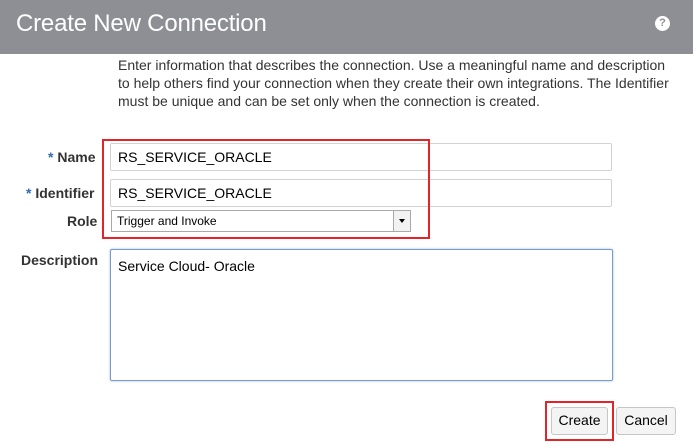 This screenshot has height=448, width=693. Describe the element at coordinates (579, 421) in the screenshot. I see `create-button: Create` at that location.